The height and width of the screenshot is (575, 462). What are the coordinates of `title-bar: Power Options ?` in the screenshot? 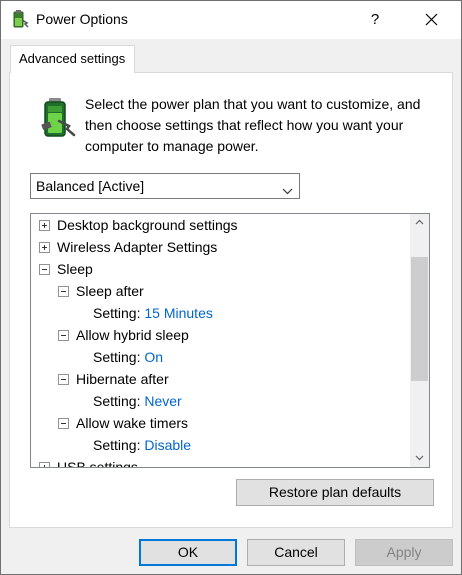 It's located at (231, 20).